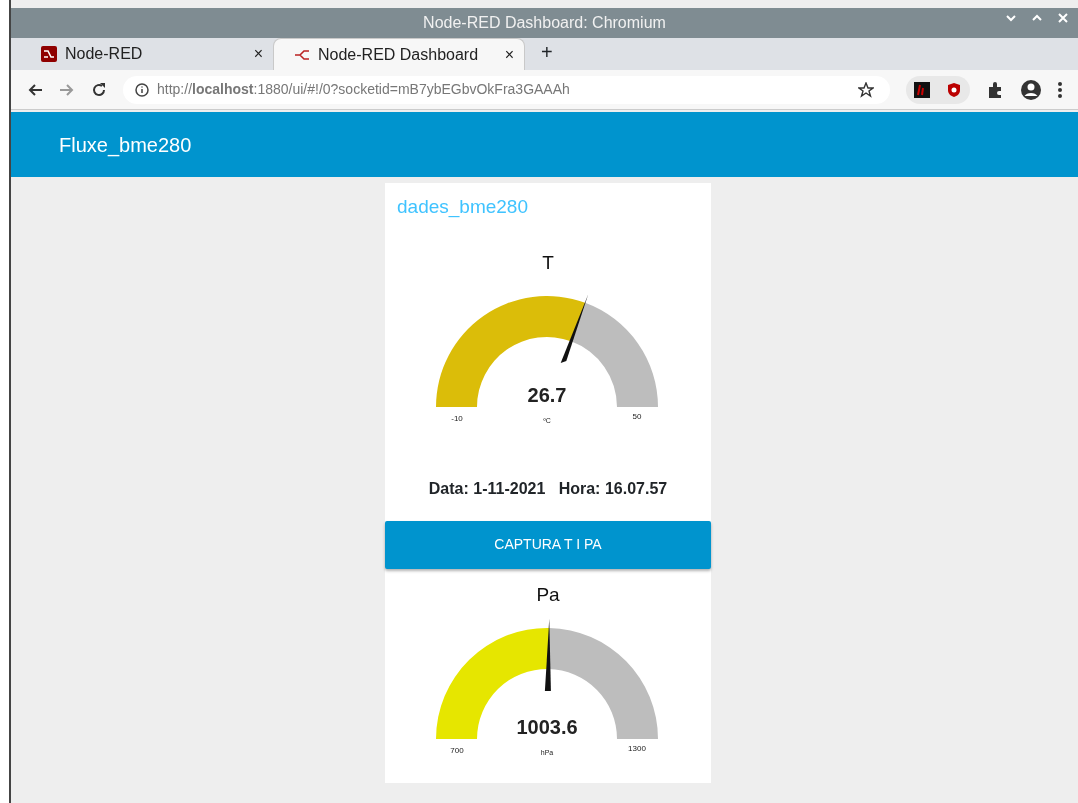 The height and width of the screenshot is (803, 1078). Describe the element at coordinates (35, 89) in the screenshot. I see `back-icon` at that location.